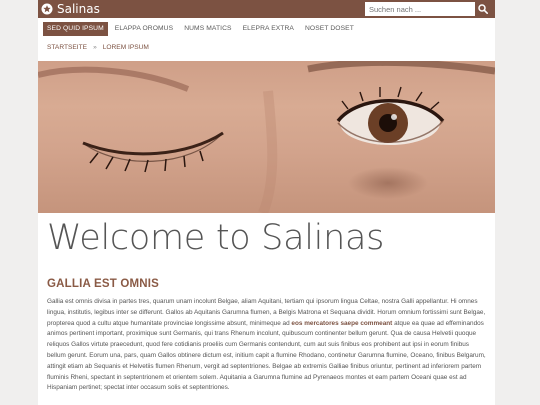 The width and height of the screenshot is (540, 405). I want to click on section-title: GALLIA EST OMNIS, so click(103, 284).